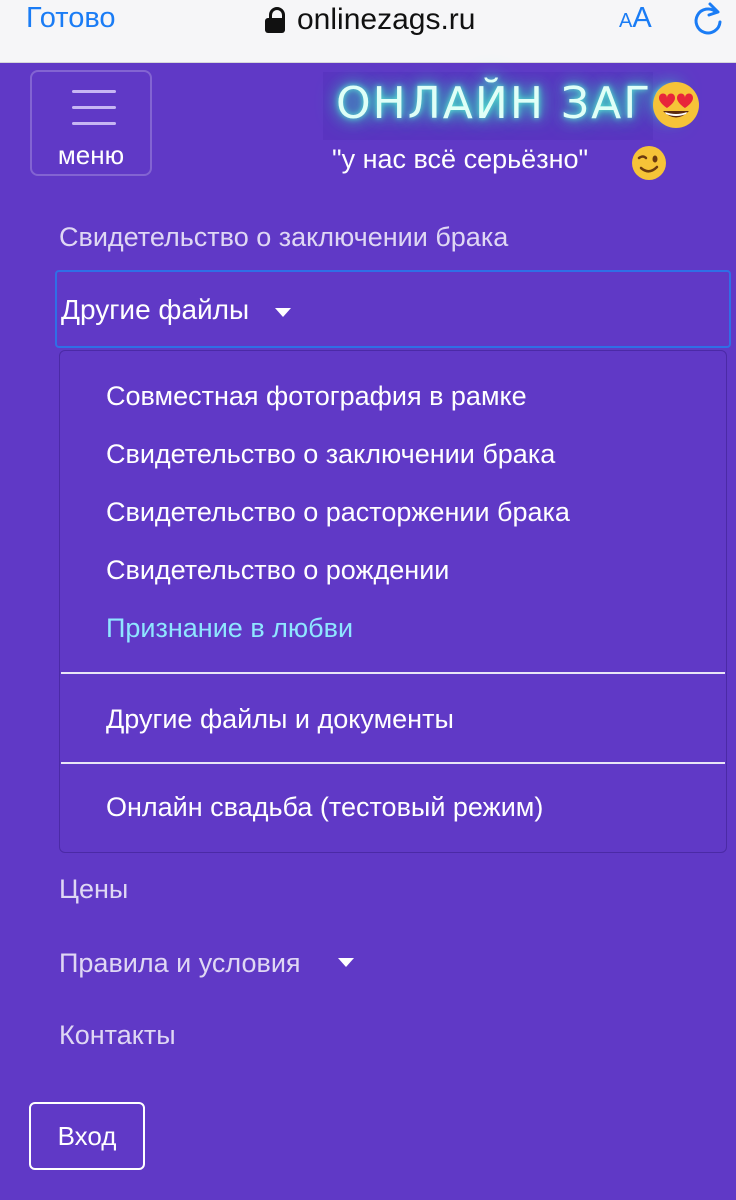 Image resolution: width=736 pixels, height=1200 pixels. I want to click on dropdown-item-other-documents: Другие файлы и документы, so click(280, 719).